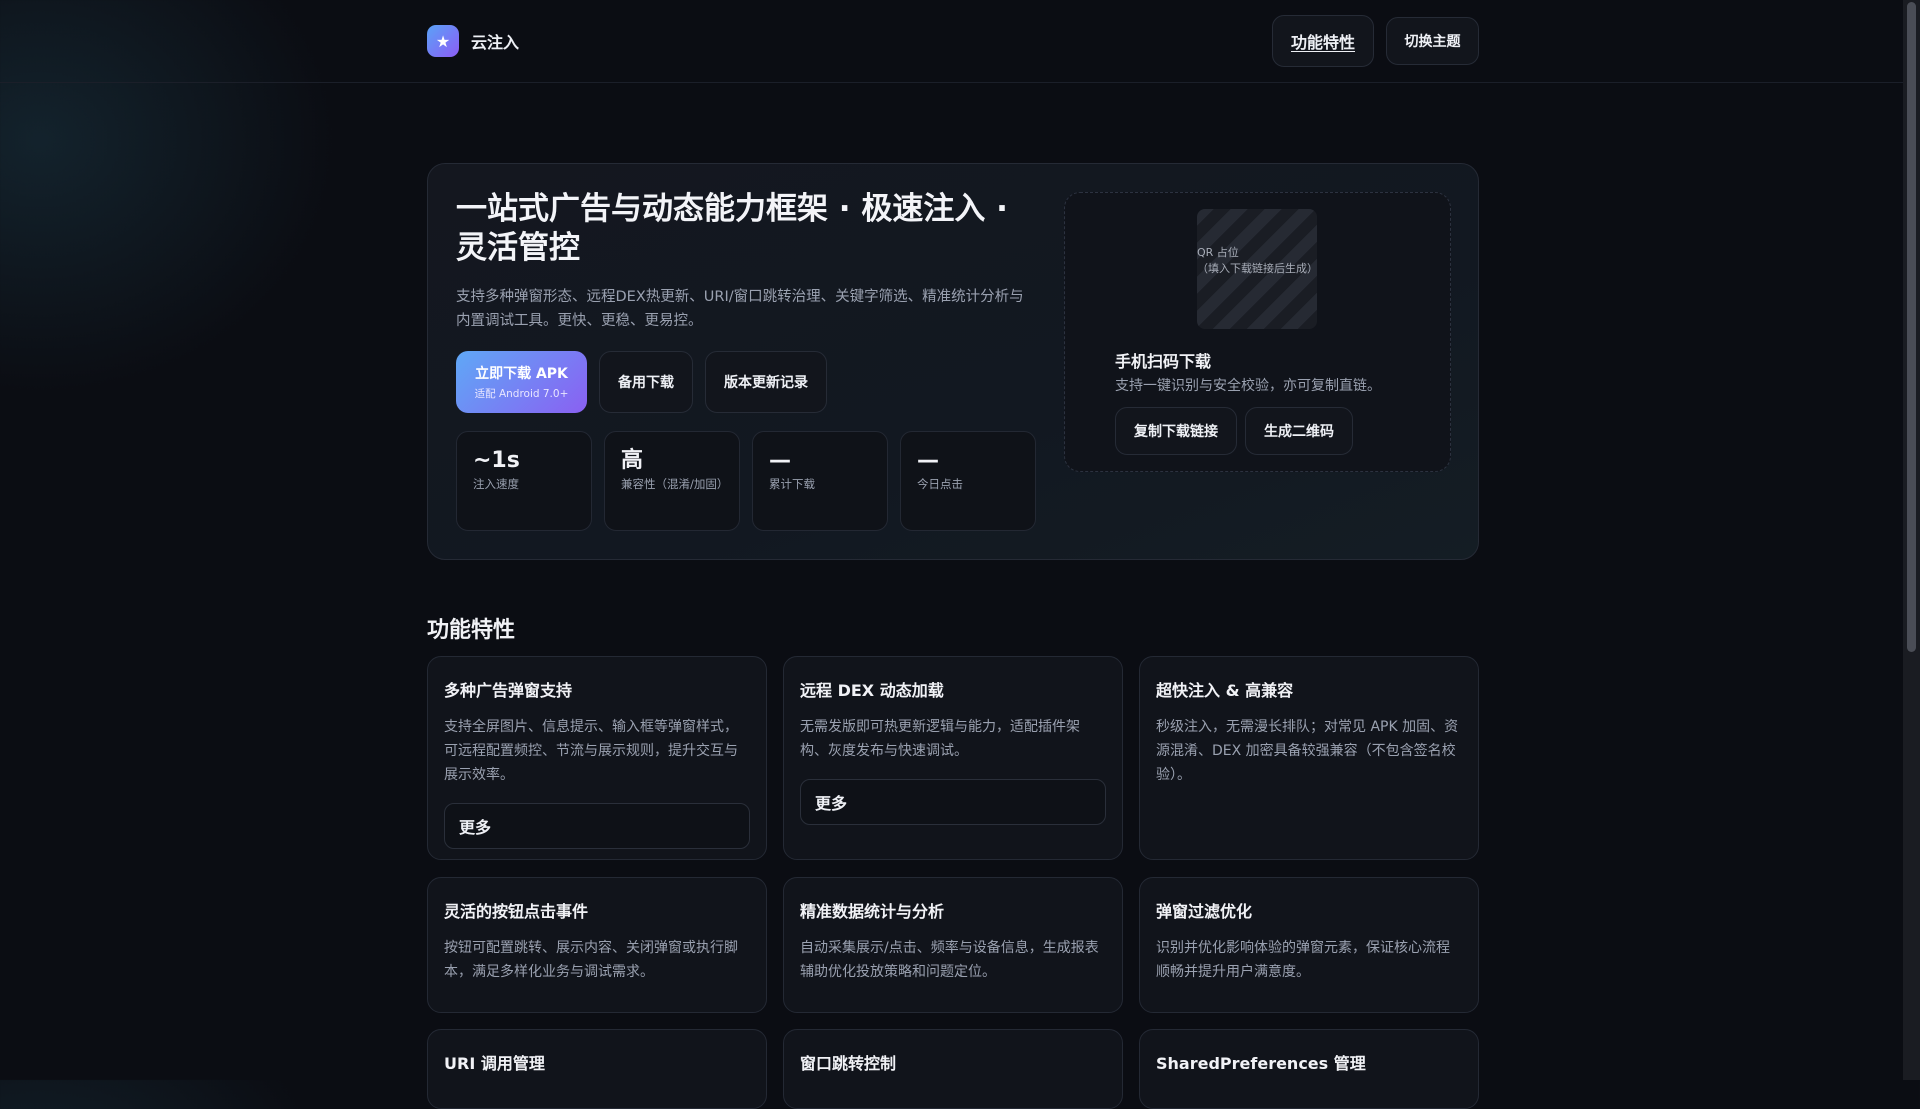 The image size is (1920, 1109). Describe the element at coordinates (1248, 386) in the screenshot. I see `qr-description: 支持一键识别与安全校验，亦可复制直链。` at that location.